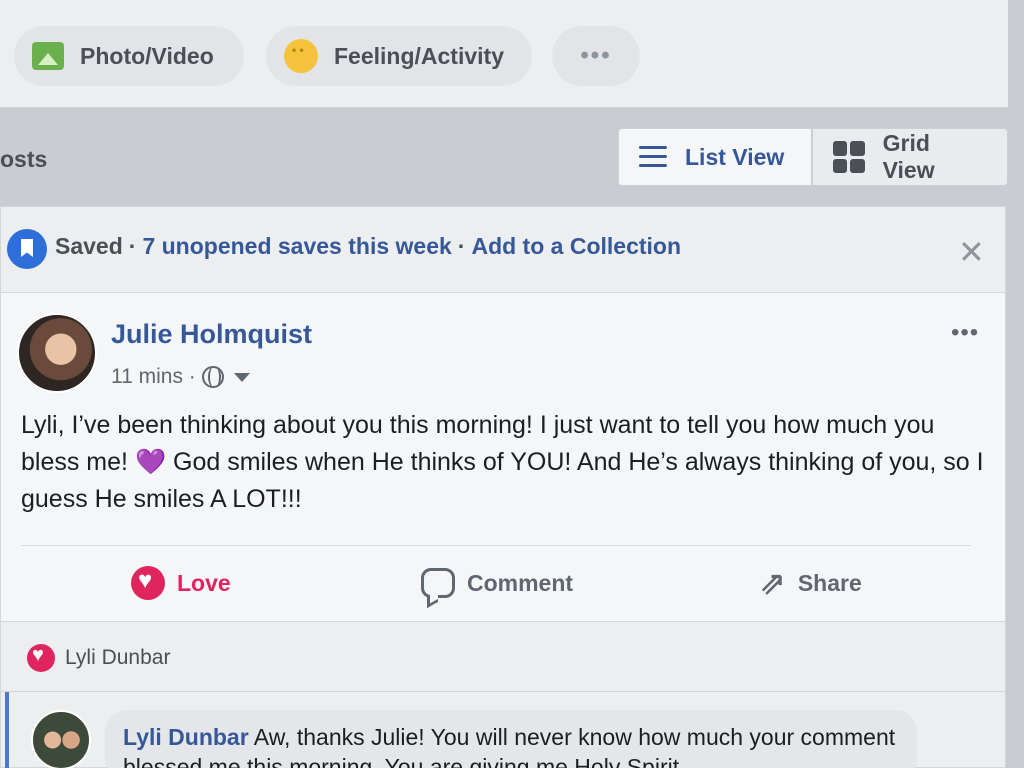 This screenshot has height=768, width=1024. What do you see at coordinates (829, 582) in the screenshot?
I see `share-label: Share` at bounding box center [829, 582].